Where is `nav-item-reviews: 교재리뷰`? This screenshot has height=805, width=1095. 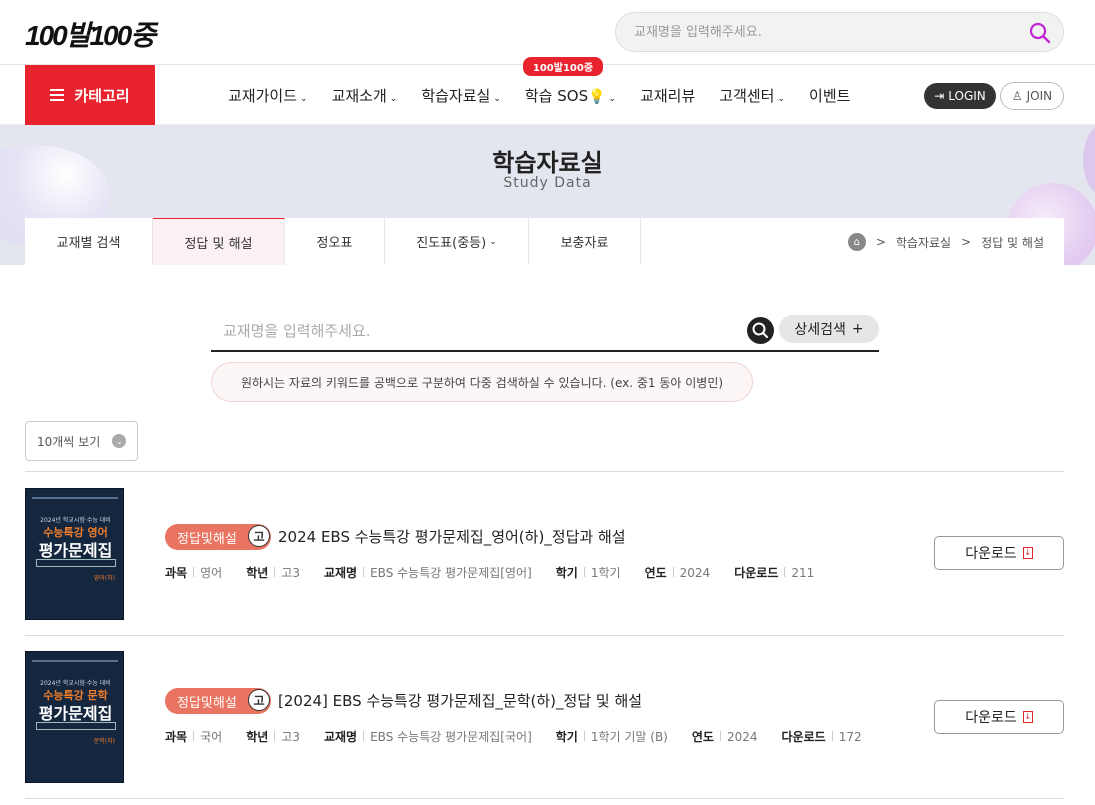 nav-item-reviews: 교재리뷰 is located at coordinates (667, 95).